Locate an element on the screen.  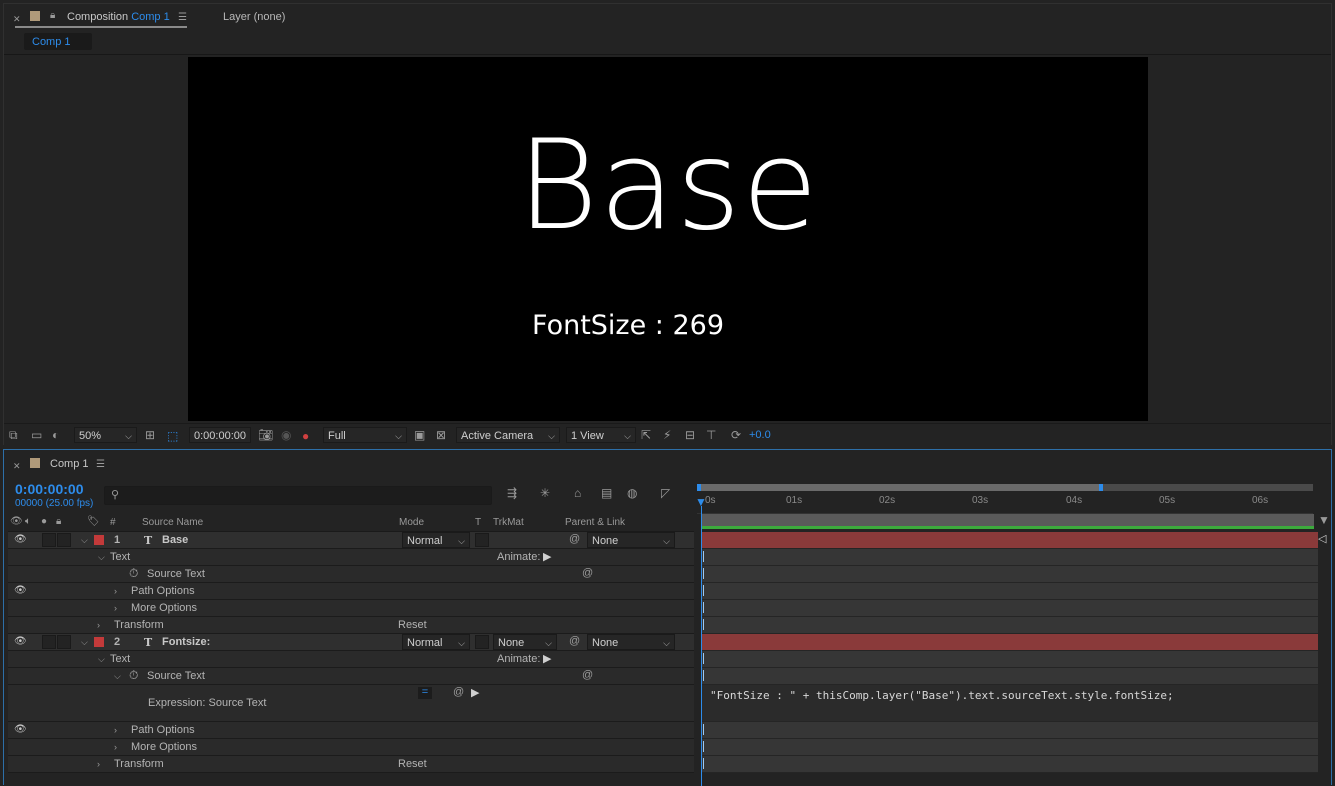
current-time-indicator-line is located at coordinates (701, 646).